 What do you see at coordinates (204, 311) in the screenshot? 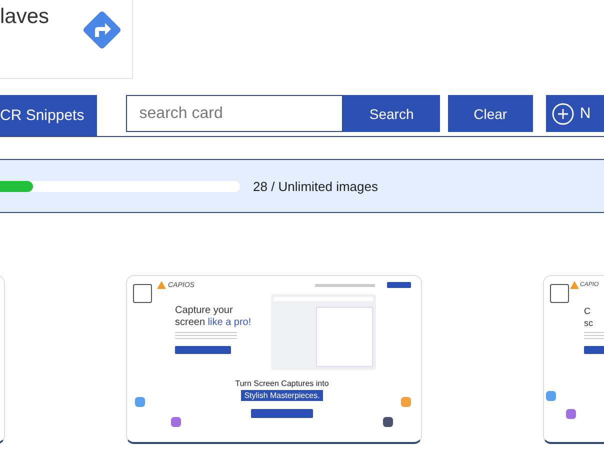
I see `headline: Capture your` at bounding box center [204, 311].